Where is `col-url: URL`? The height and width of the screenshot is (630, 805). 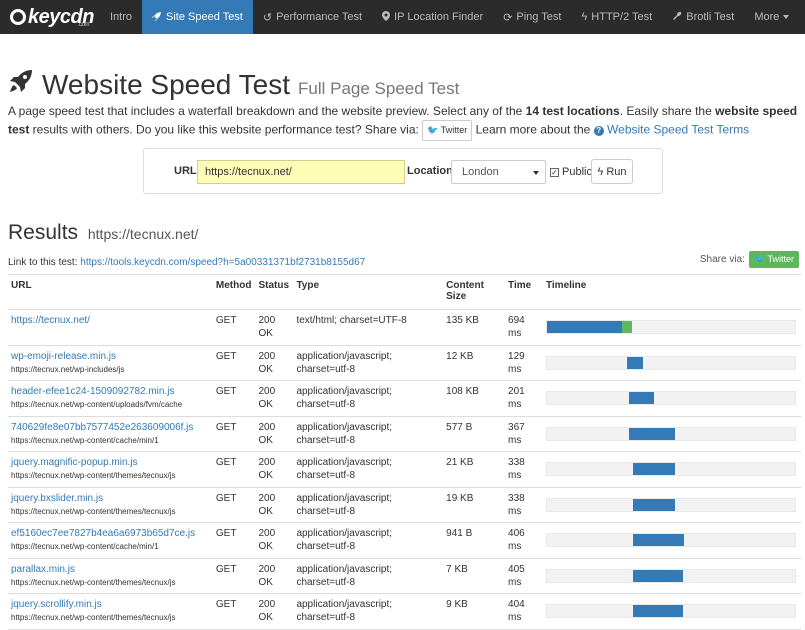
col-url: URL is located at coordinates (110, 292).